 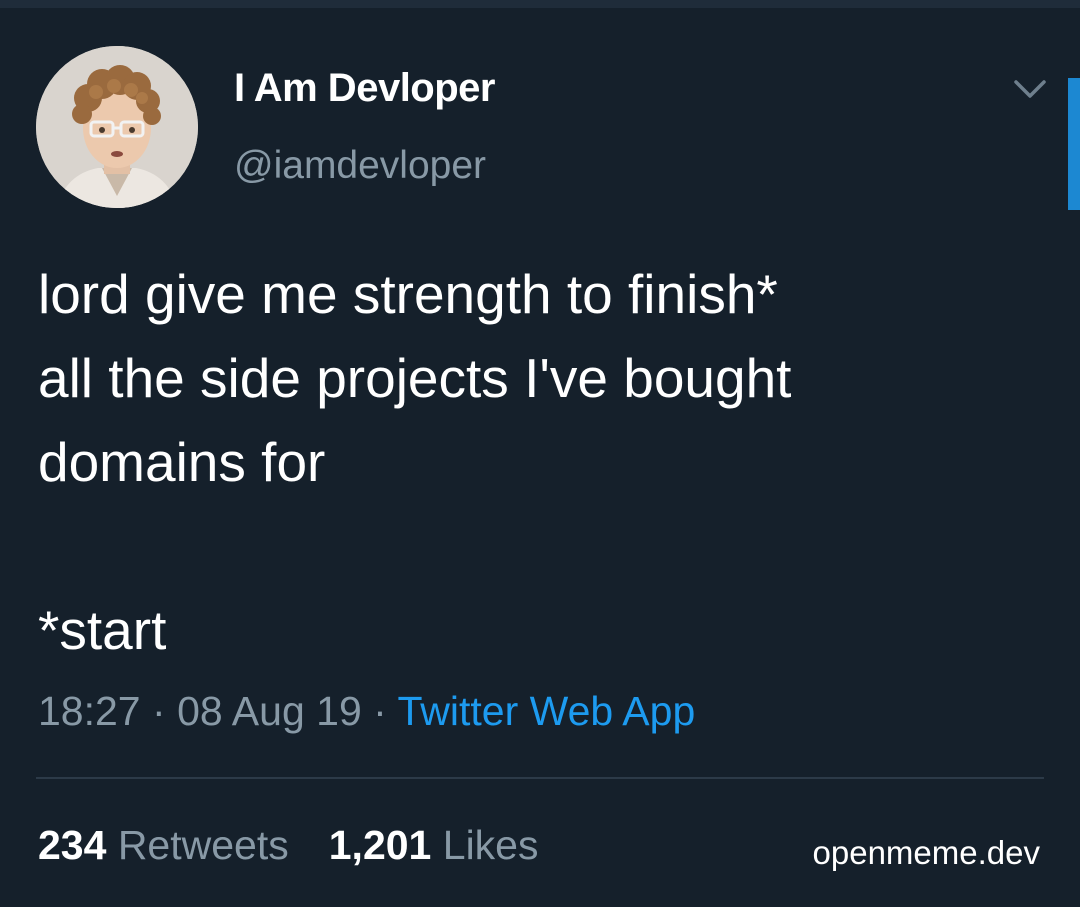 I want to click on author-avatar, so click(x=117, y=127).